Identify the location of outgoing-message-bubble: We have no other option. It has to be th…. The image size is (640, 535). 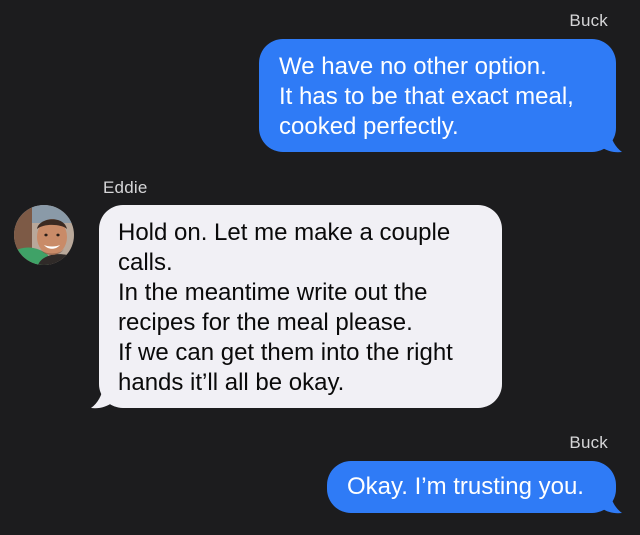
(437, 95).